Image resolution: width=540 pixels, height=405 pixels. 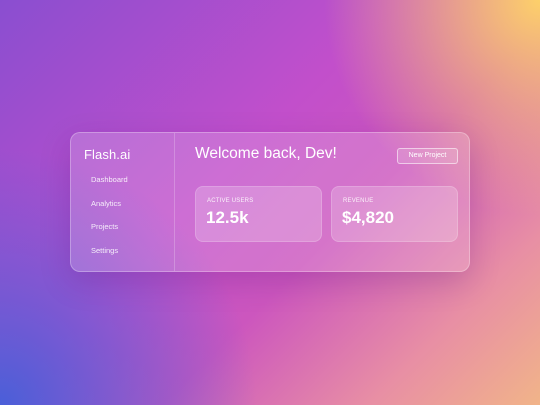 I want to click on active-users-label: ACTIVE USERS, so click(x=230, y=201).